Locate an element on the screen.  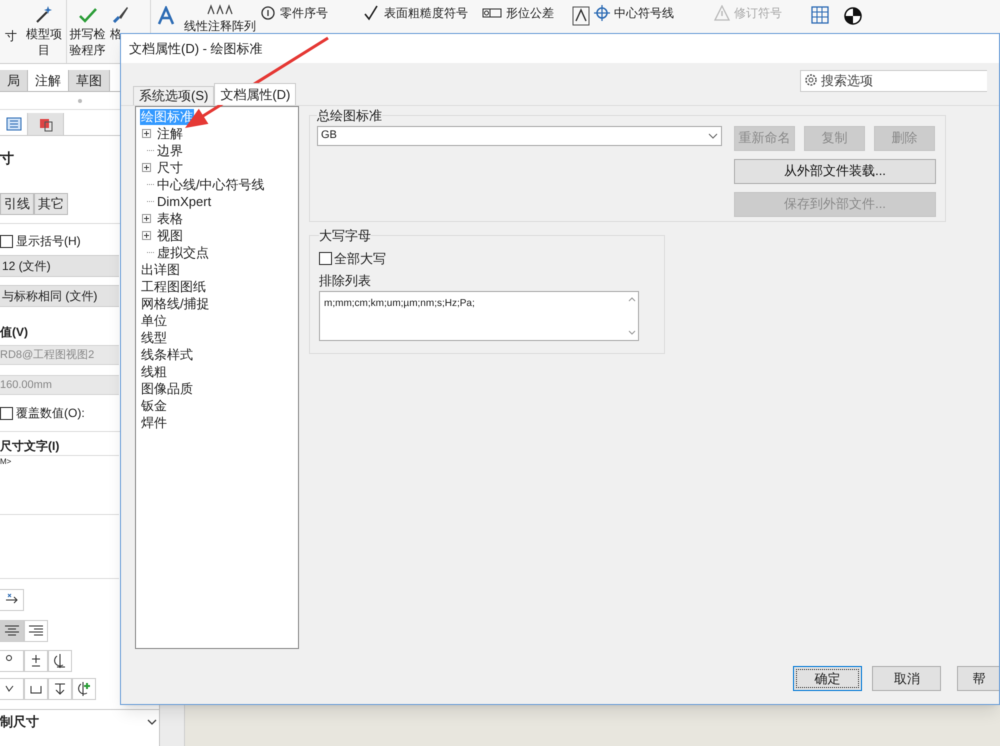
tolerance-frame-icon is located at coordinates (492, 13).